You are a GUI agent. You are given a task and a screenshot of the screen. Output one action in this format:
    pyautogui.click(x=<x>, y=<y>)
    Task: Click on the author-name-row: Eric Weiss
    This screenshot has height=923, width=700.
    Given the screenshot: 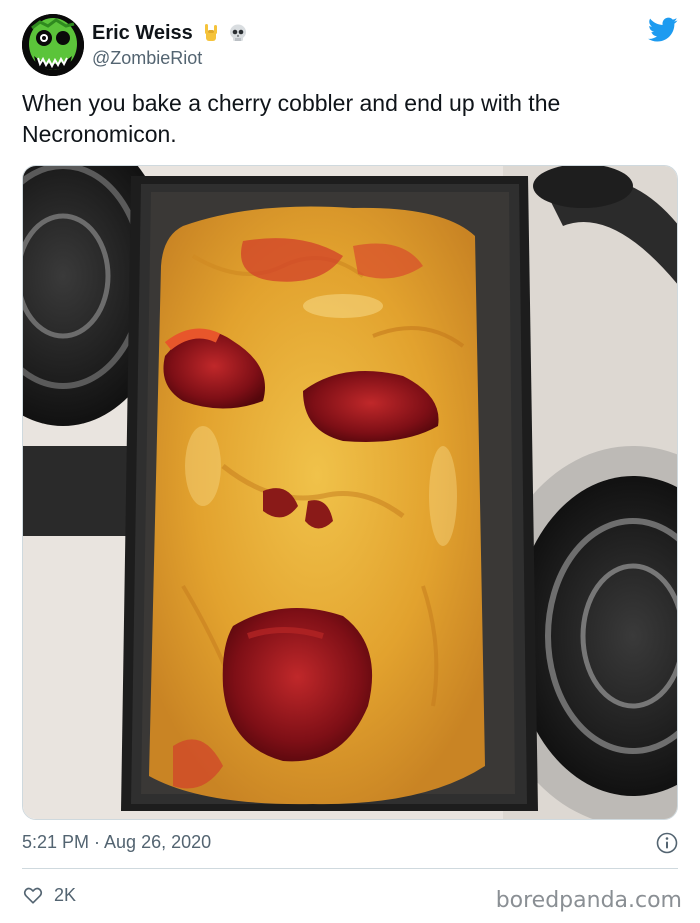 What is the action you would take?
    pyautogui.click(x=170, y=33)
    